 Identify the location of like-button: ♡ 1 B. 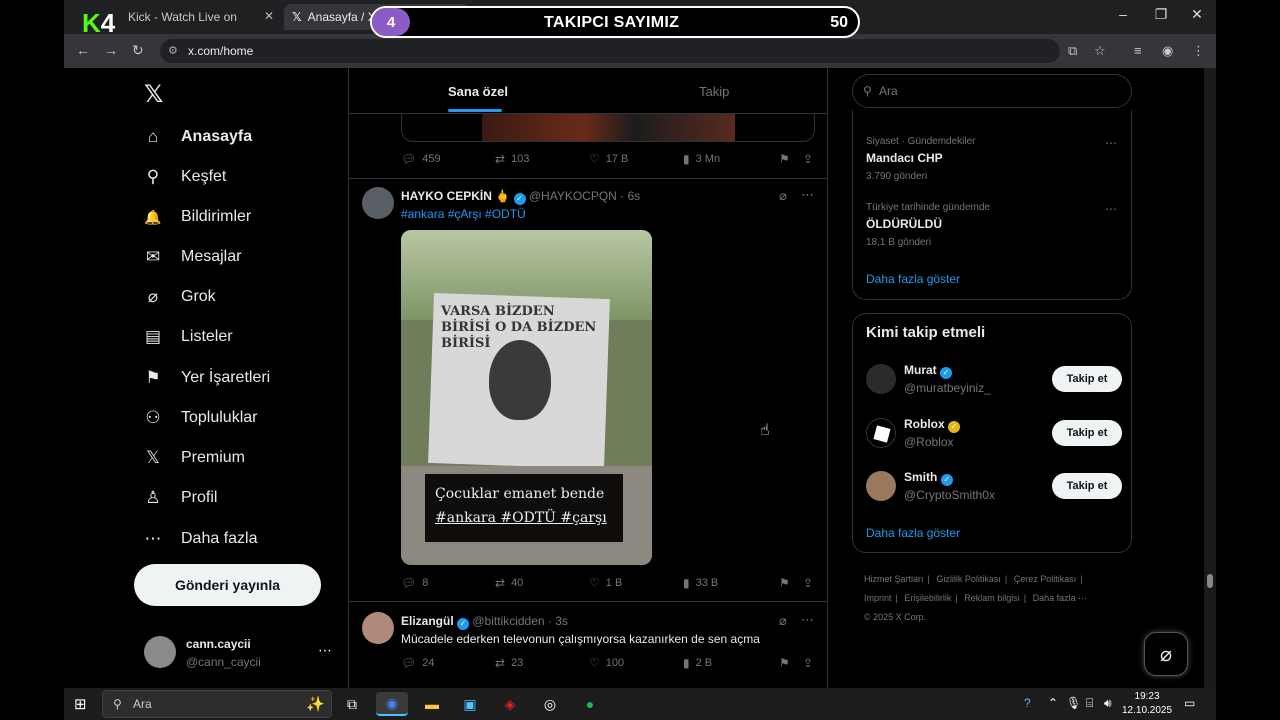
(605, 583).